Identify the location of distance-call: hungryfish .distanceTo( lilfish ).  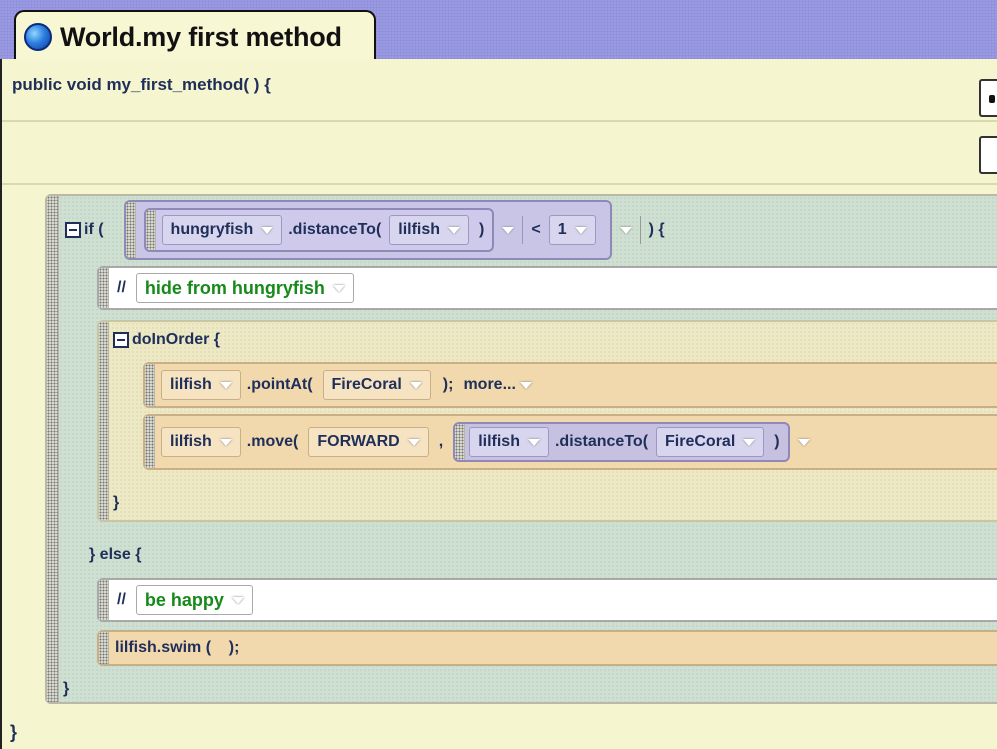
(319, 230).